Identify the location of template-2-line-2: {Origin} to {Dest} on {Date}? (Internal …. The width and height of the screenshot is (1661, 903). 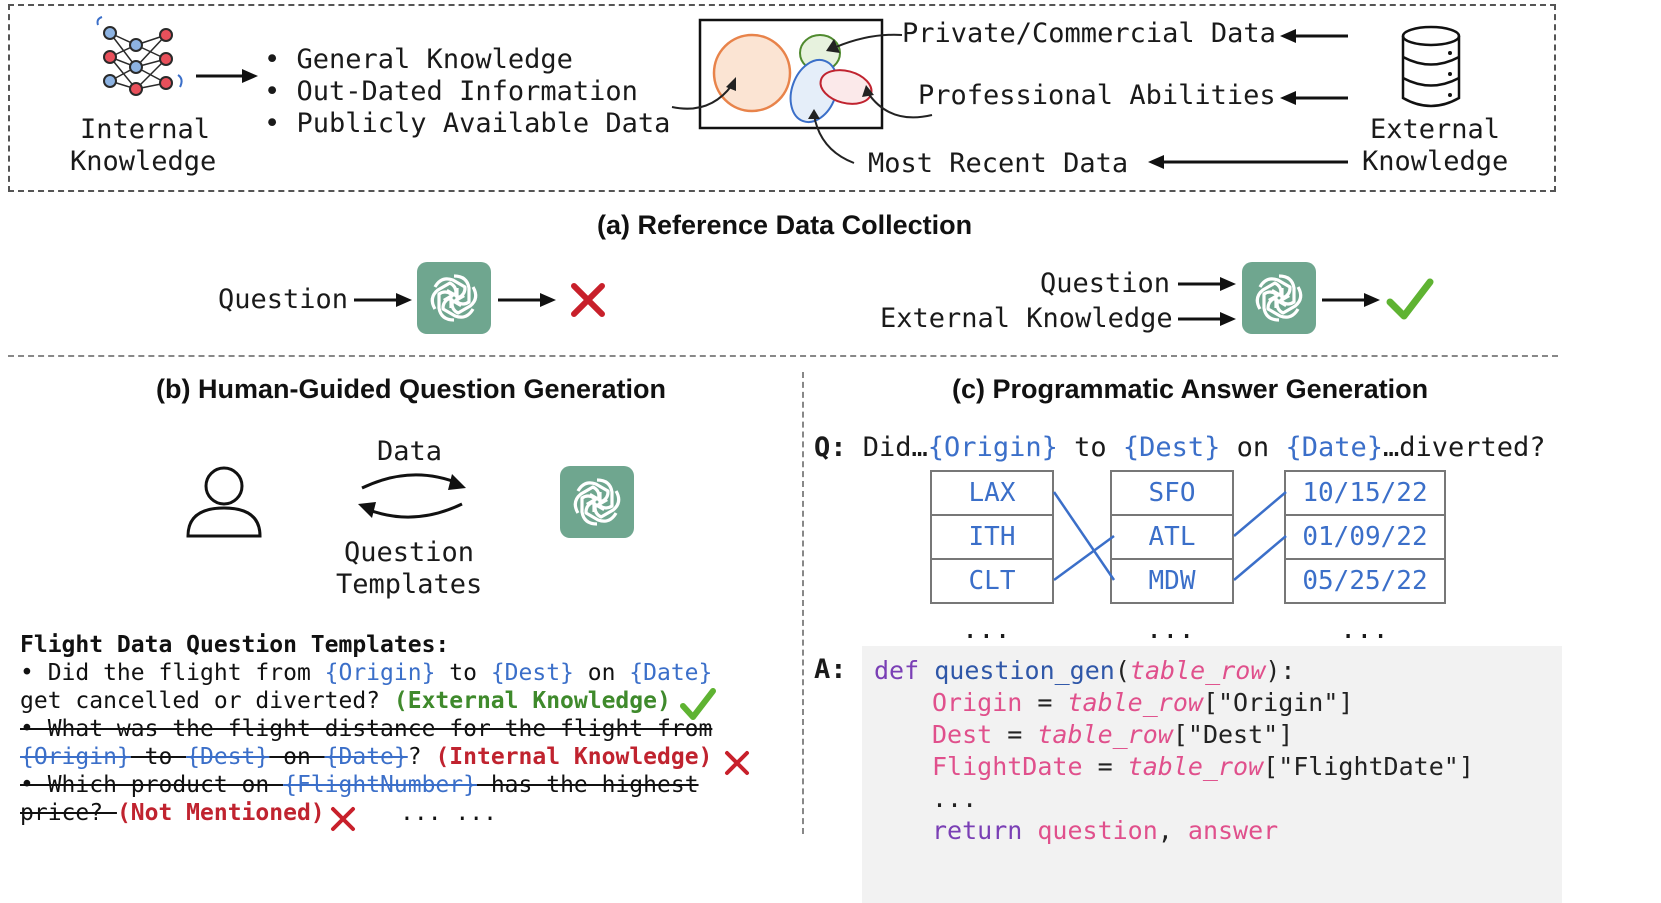
(366, 757).